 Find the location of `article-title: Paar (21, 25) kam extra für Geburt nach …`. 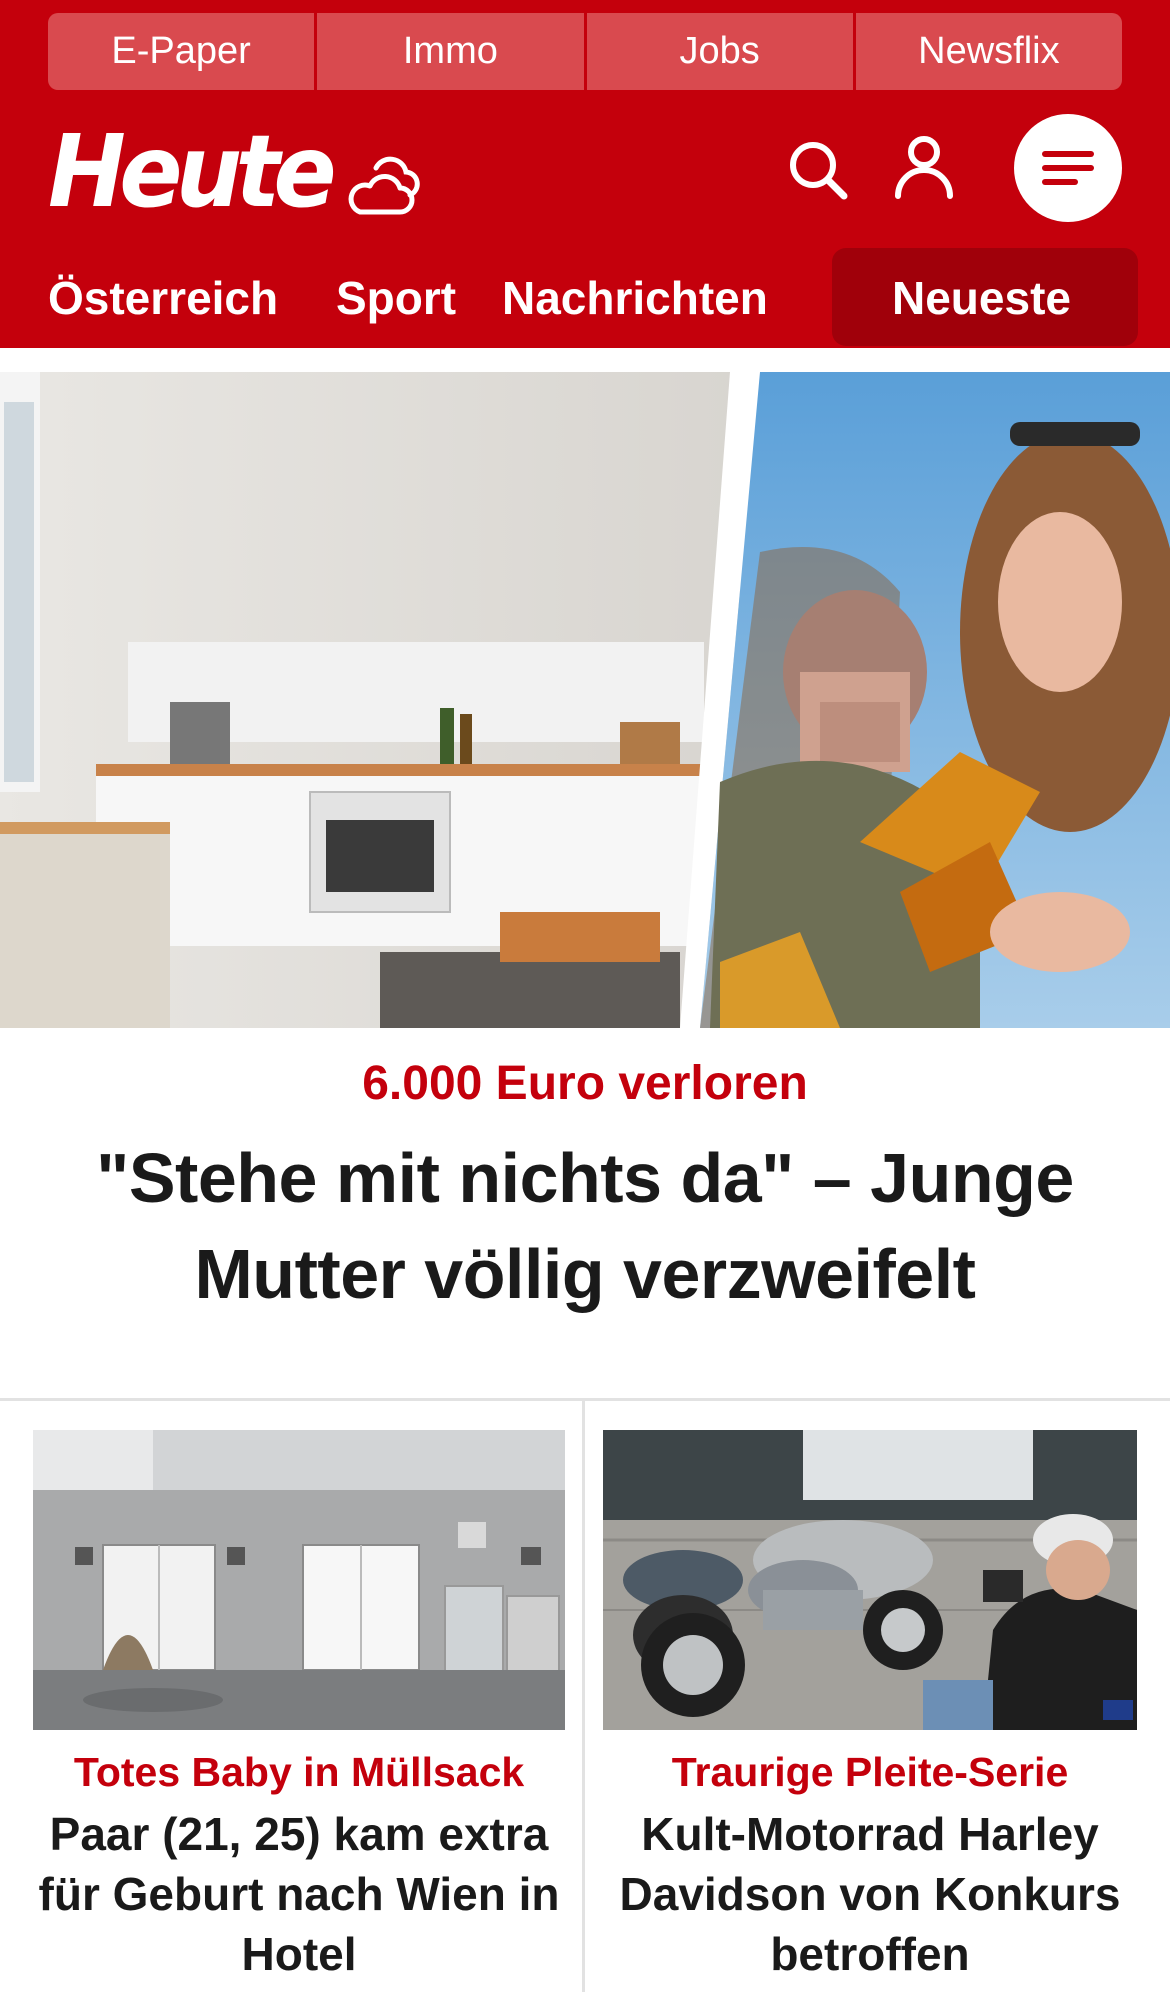

article-title: Paar (21, 25) kam extra für Geburt nach … is located at coordinates (299, 1894).